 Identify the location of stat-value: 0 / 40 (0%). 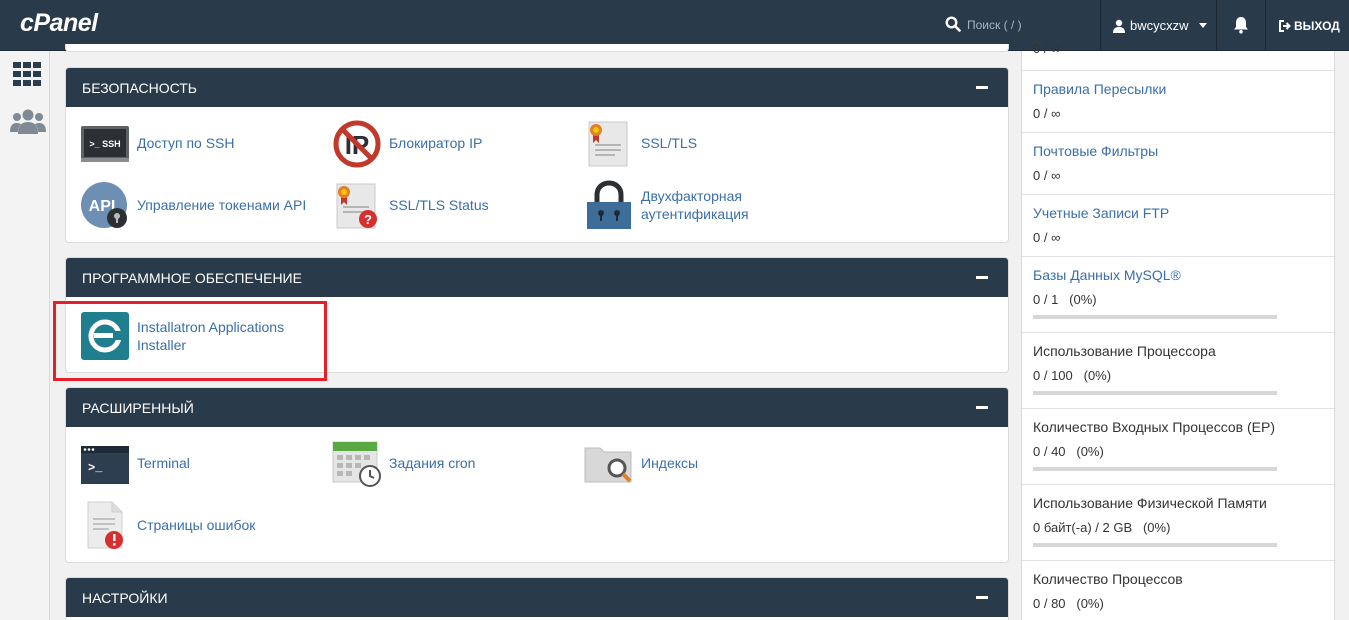
(1068, 451).